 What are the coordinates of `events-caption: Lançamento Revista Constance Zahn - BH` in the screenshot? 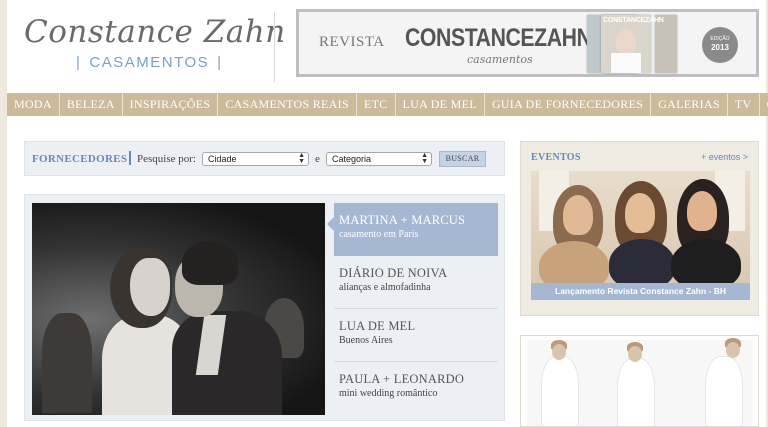 It's located at (640, 291).